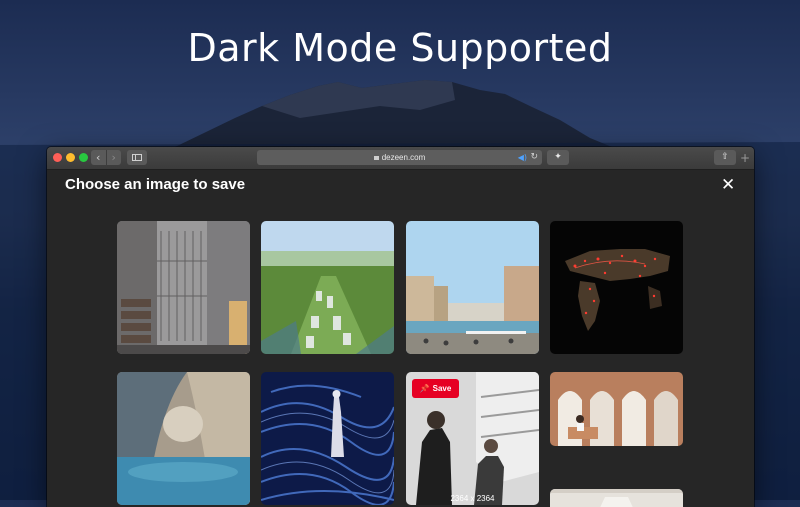 The image size is (800, 507). What do you see at coordinates (728, 185) in the screenshot?
I see `close-icon: ✕` at bounding box center [728, 185].